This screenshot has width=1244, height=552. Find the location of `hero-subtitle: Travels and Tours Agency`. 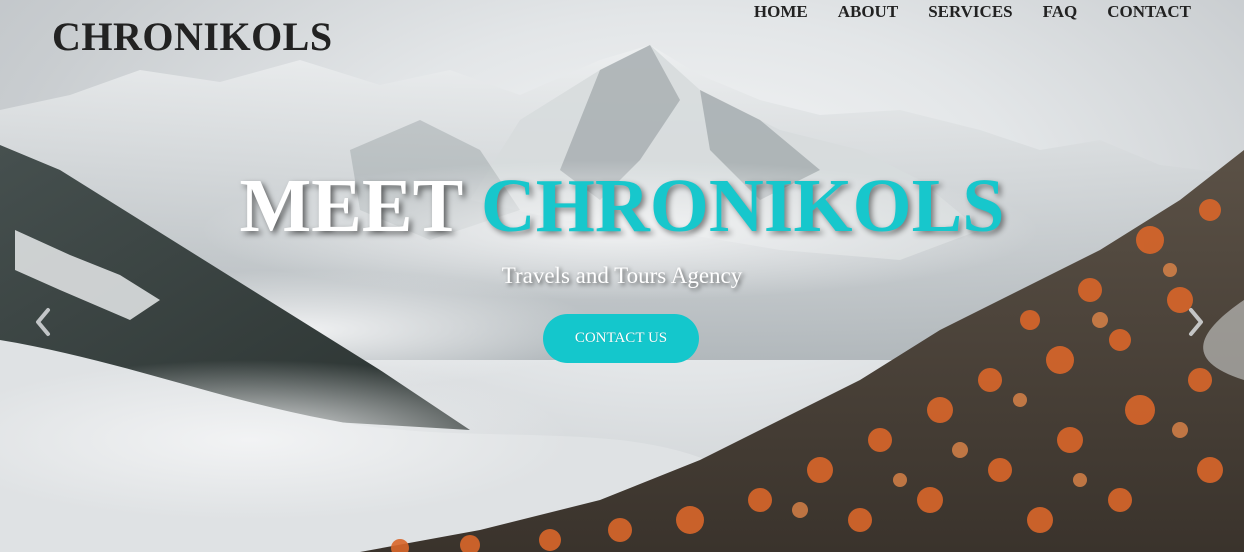

hero-subtitle: Travels and Tours Agency is located at coordinates (622, 275).